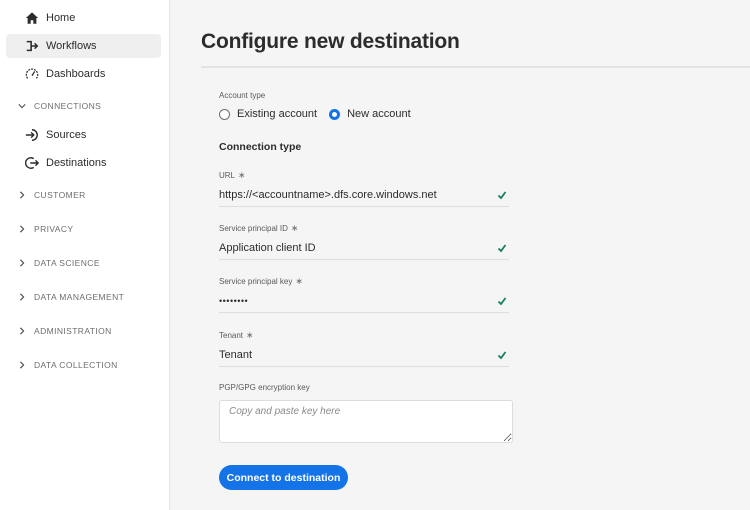 The width and height of the screenshot is (750, 510). I want to click on pgp-key-label: PGP/GPG encryption key, so click(264, 387).